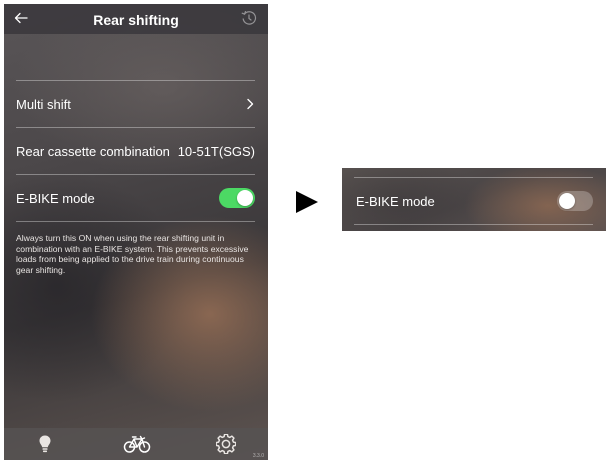  I want to click on bottom-tab-bar: 3.3.0, so click(136, 444).